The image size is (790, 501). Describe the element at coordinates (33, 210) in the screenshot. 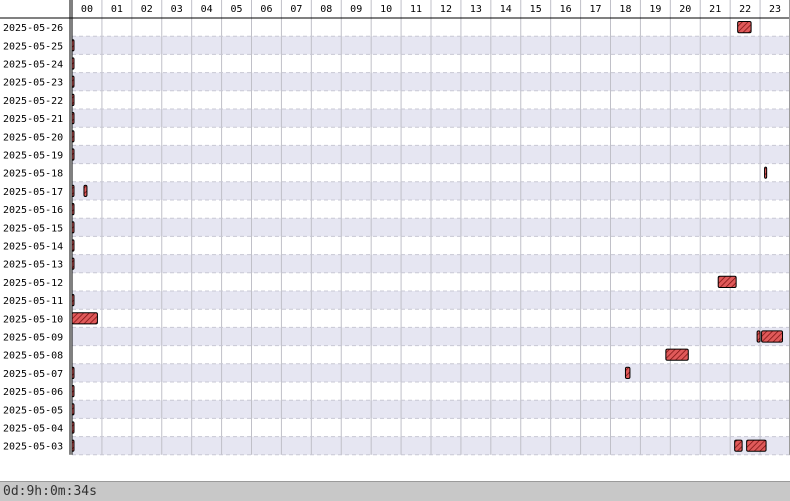

I see `date-label: 2025-05-16` at that location.